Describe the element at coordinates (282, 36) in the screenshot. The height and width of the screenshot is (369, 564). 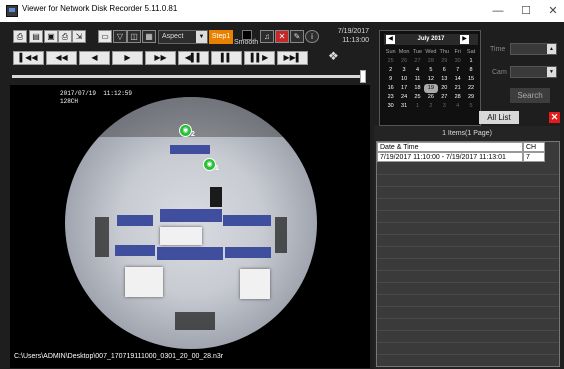
I see `mute-icon: ✕` at that location.